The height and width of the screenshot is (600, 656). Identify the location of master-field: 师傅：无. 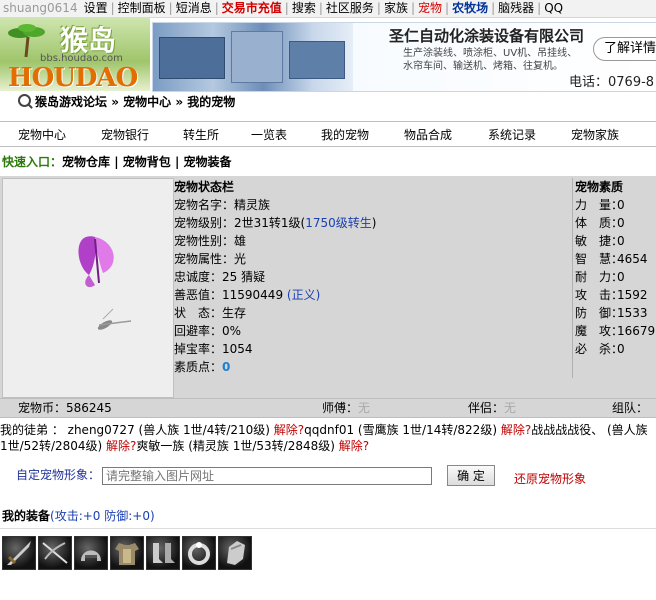
(346, 408).